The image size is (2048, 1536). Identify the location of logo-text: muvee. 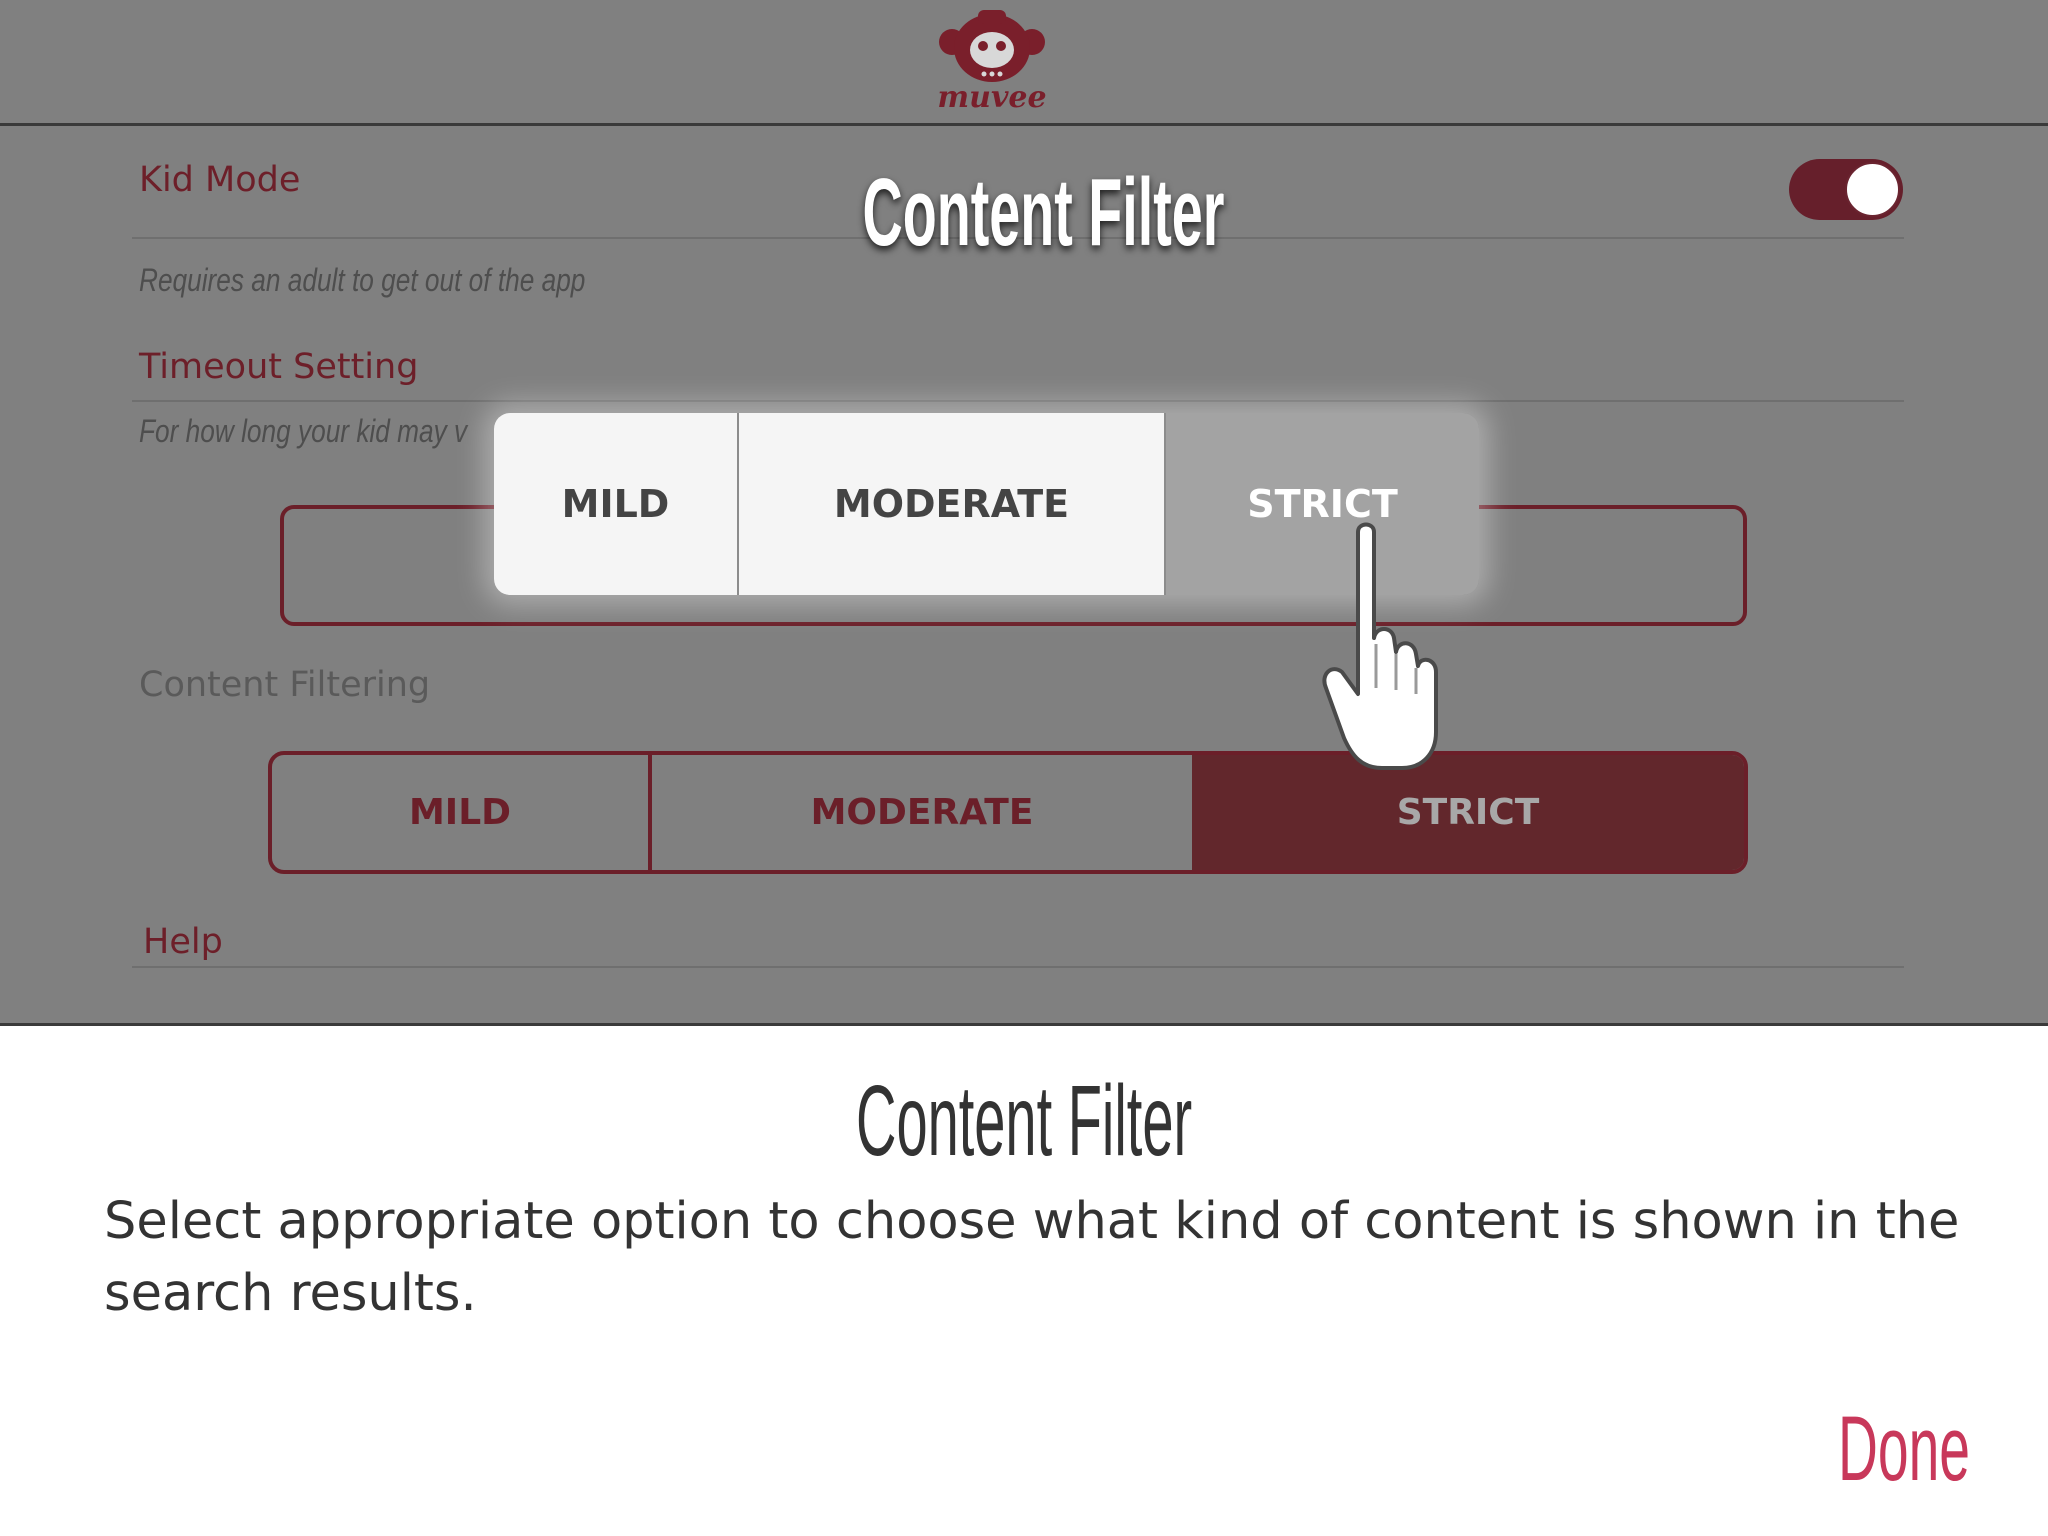
(992, 97).